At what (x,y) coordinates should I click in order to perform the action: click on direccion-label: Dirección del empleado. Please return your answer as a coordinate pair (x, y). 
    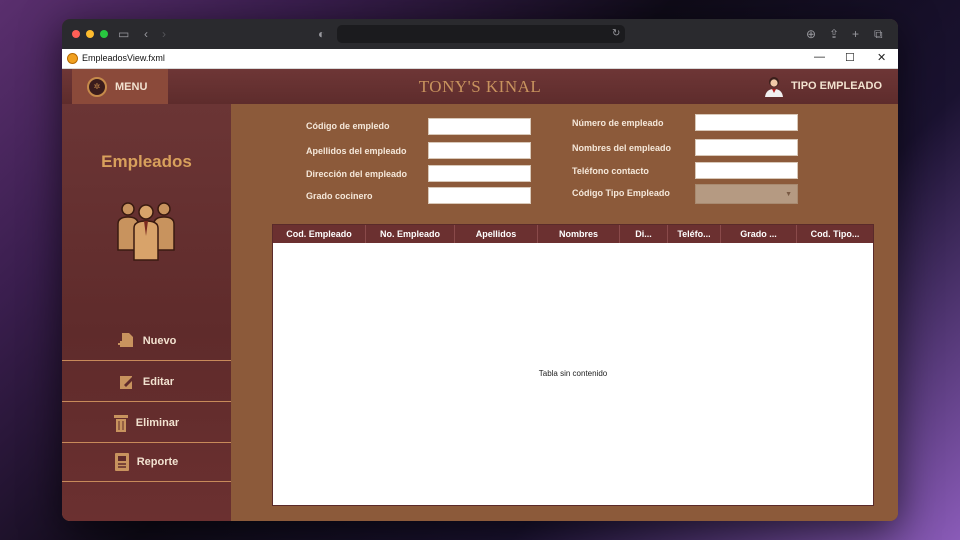
    Looking at the image, I should click on (357, 174).